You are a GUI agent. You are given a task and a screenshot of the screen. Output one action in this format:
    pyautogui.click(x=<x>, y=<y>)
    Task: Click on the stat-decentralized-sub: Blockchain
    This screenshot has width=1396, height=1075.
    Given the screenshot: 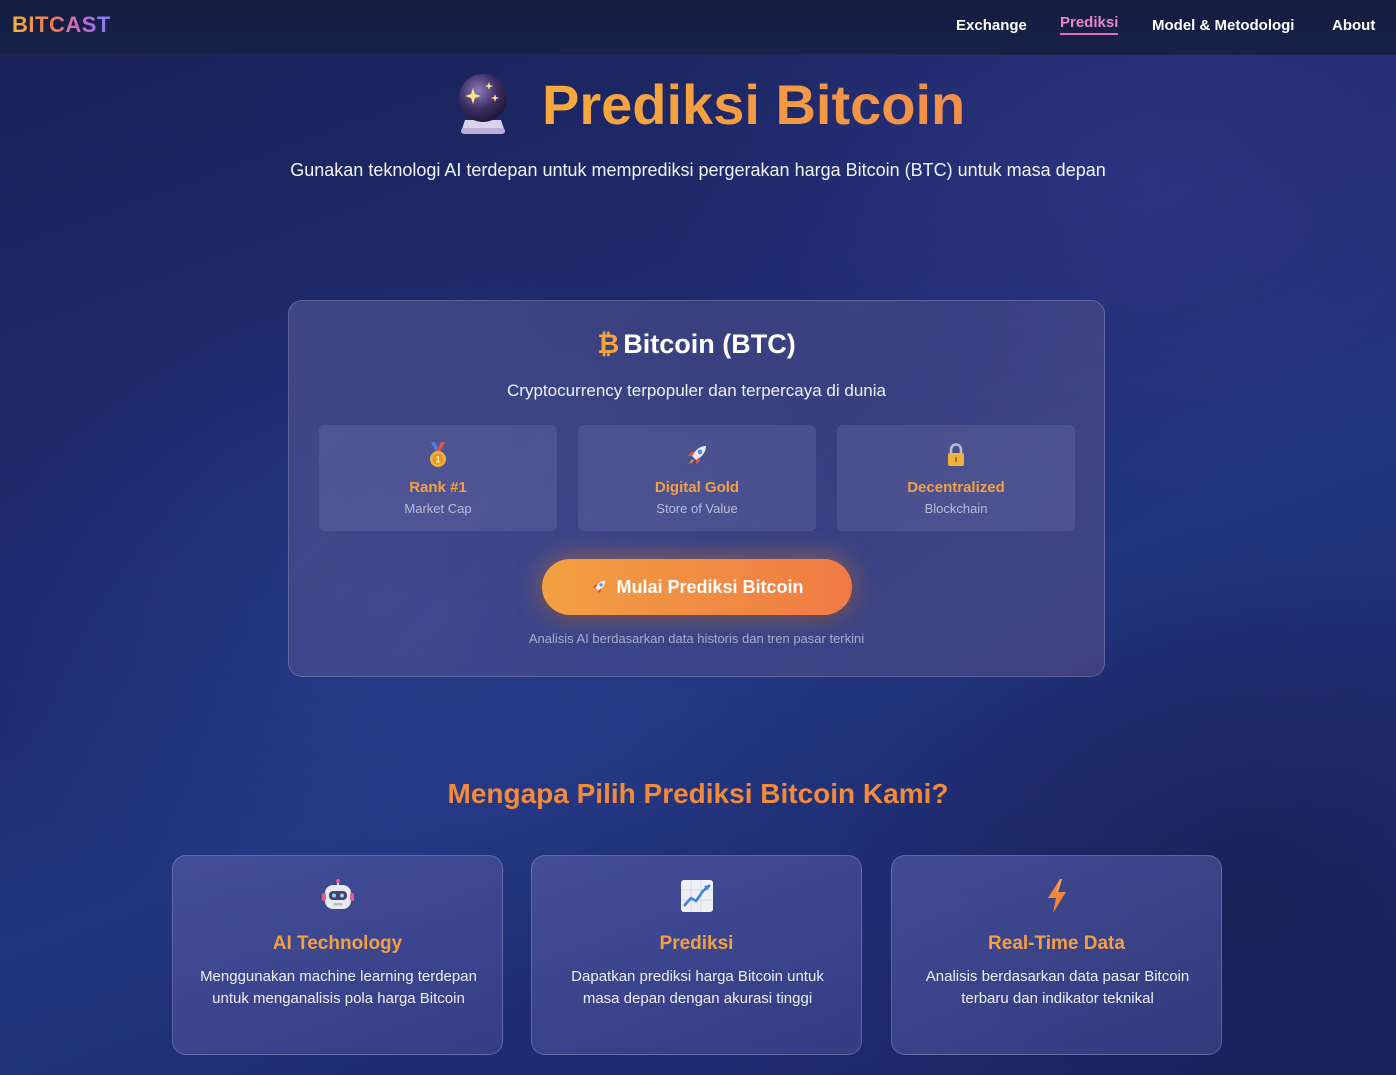 What is the action you would take?
    pyautogui.click(x=956, y=508)
    